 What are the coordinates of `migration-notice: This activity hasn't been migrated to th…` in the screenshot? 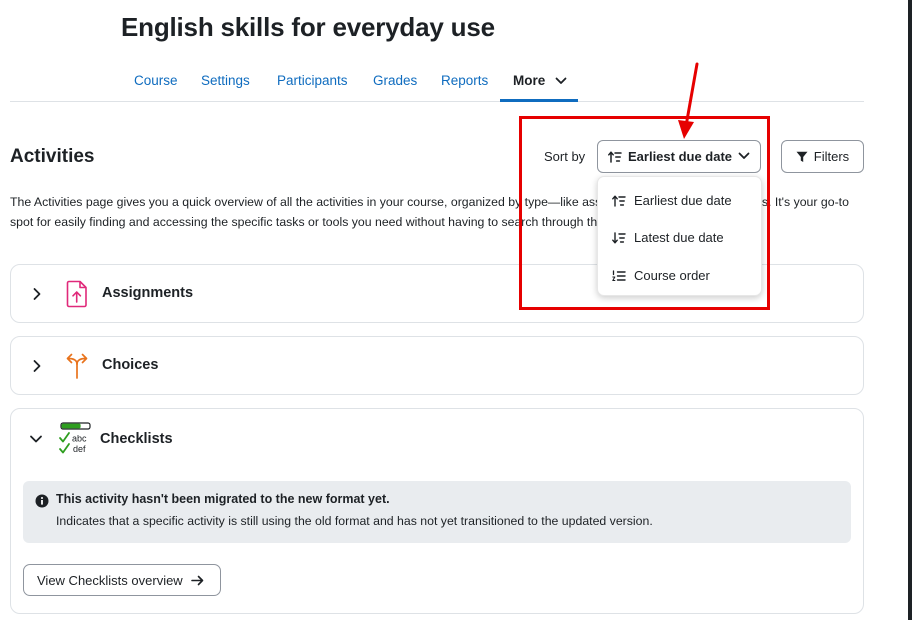 It's located at (437, 512).